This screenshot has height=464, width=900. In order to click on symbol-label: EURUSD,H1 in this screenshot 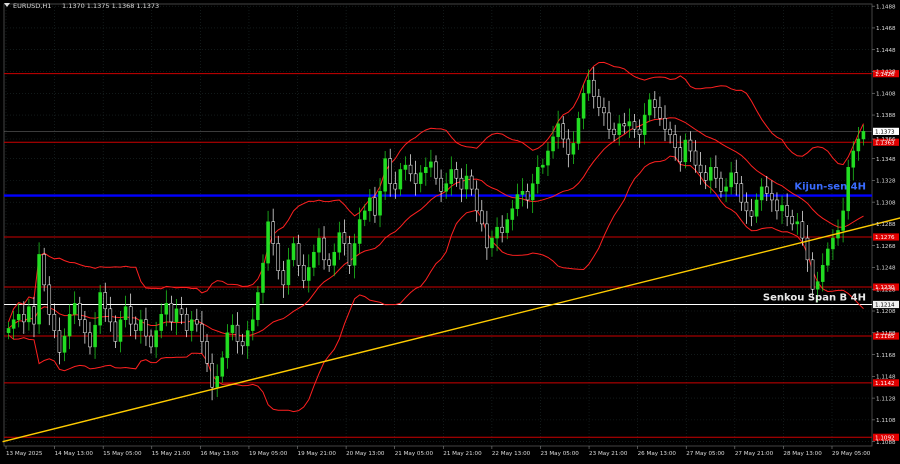, I will do `click(32, 6)`.